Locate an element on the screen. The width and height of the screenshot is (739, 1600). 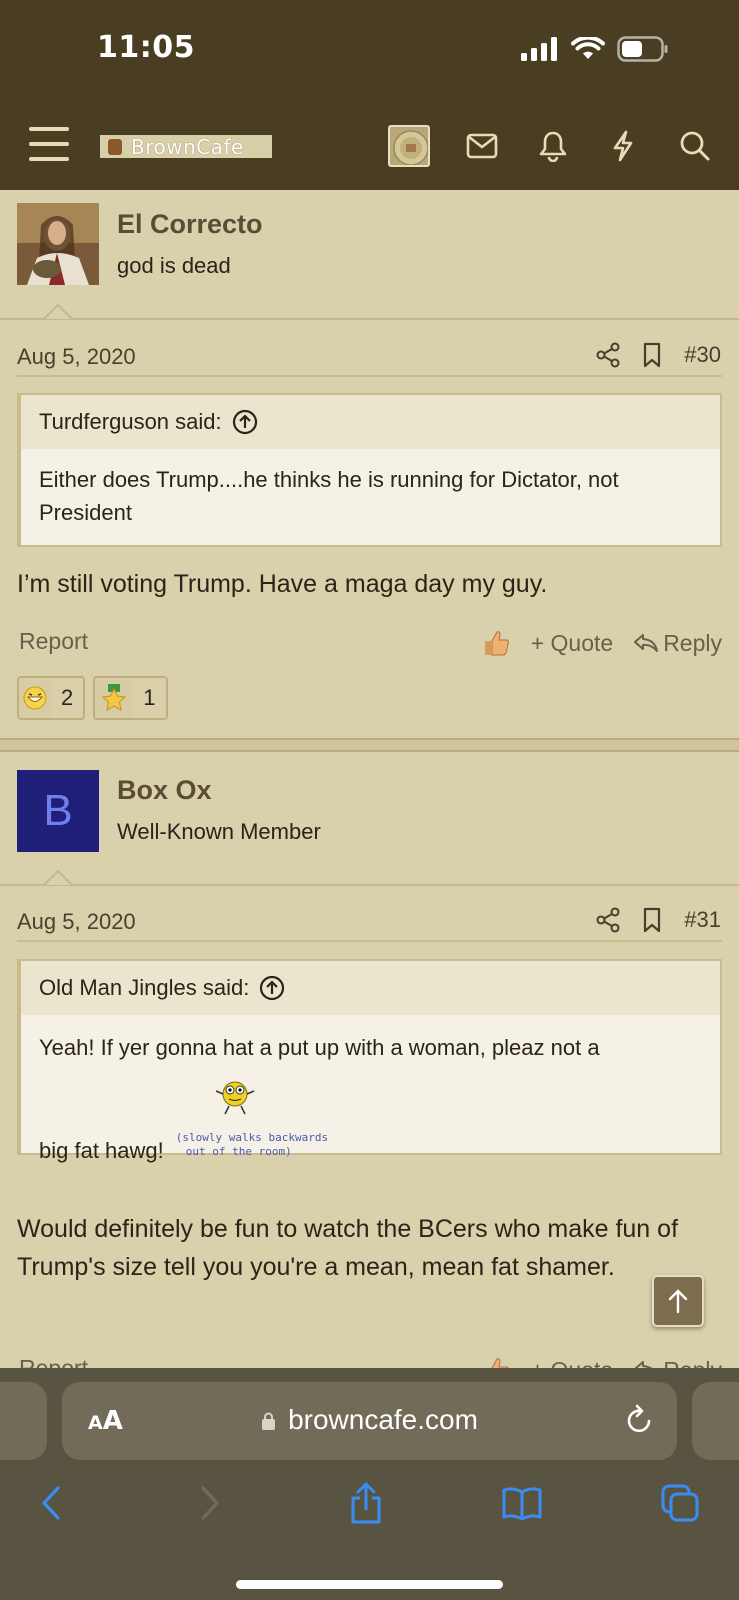
back-button is located at coordinates (51, 1503).